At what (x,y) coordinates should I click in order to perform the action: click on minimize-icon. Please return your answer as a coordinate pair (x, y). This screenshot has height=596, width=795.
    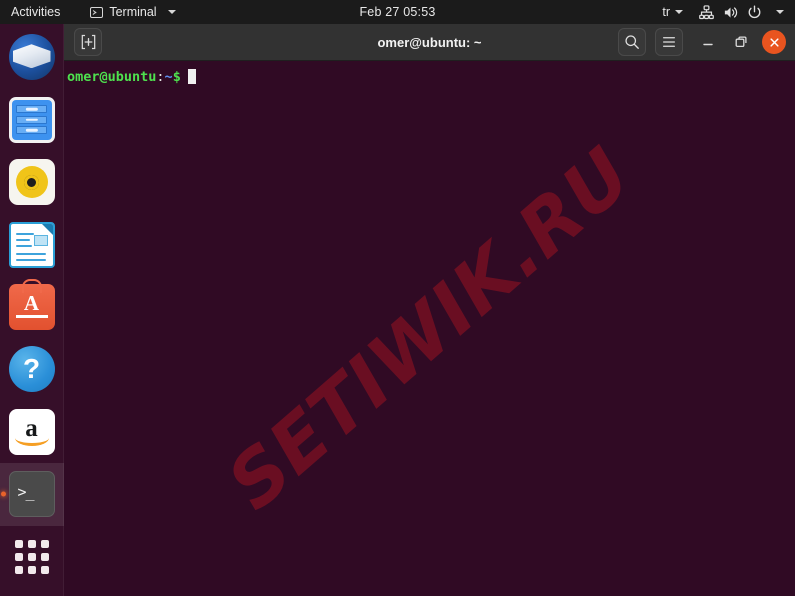
    Looking at the image, I should click on (708, 44).